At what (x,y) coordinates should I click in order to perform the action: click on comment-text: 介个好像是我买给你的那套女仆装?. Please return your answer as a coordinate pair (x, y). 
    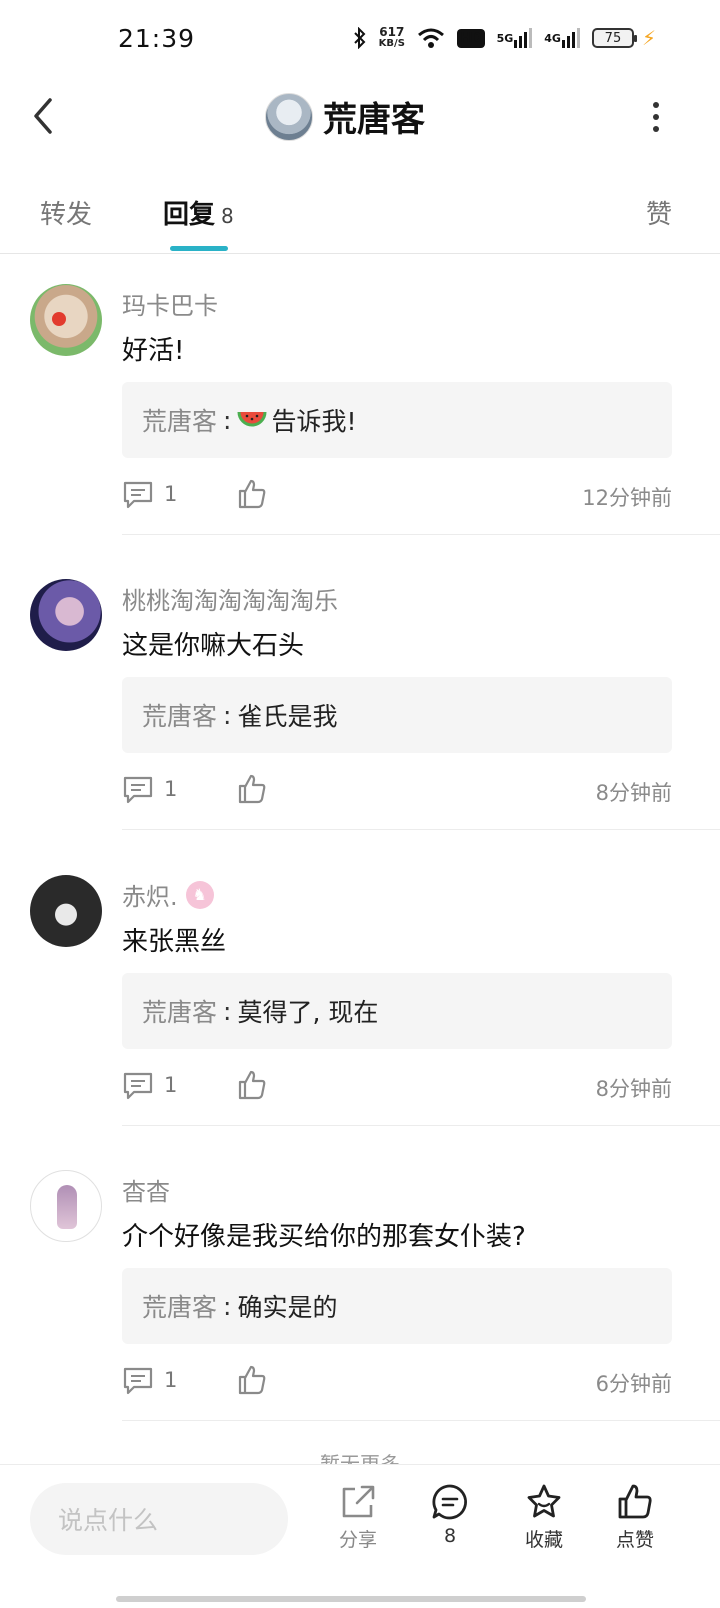
    Looking at the image, I should click on (324, 1237).